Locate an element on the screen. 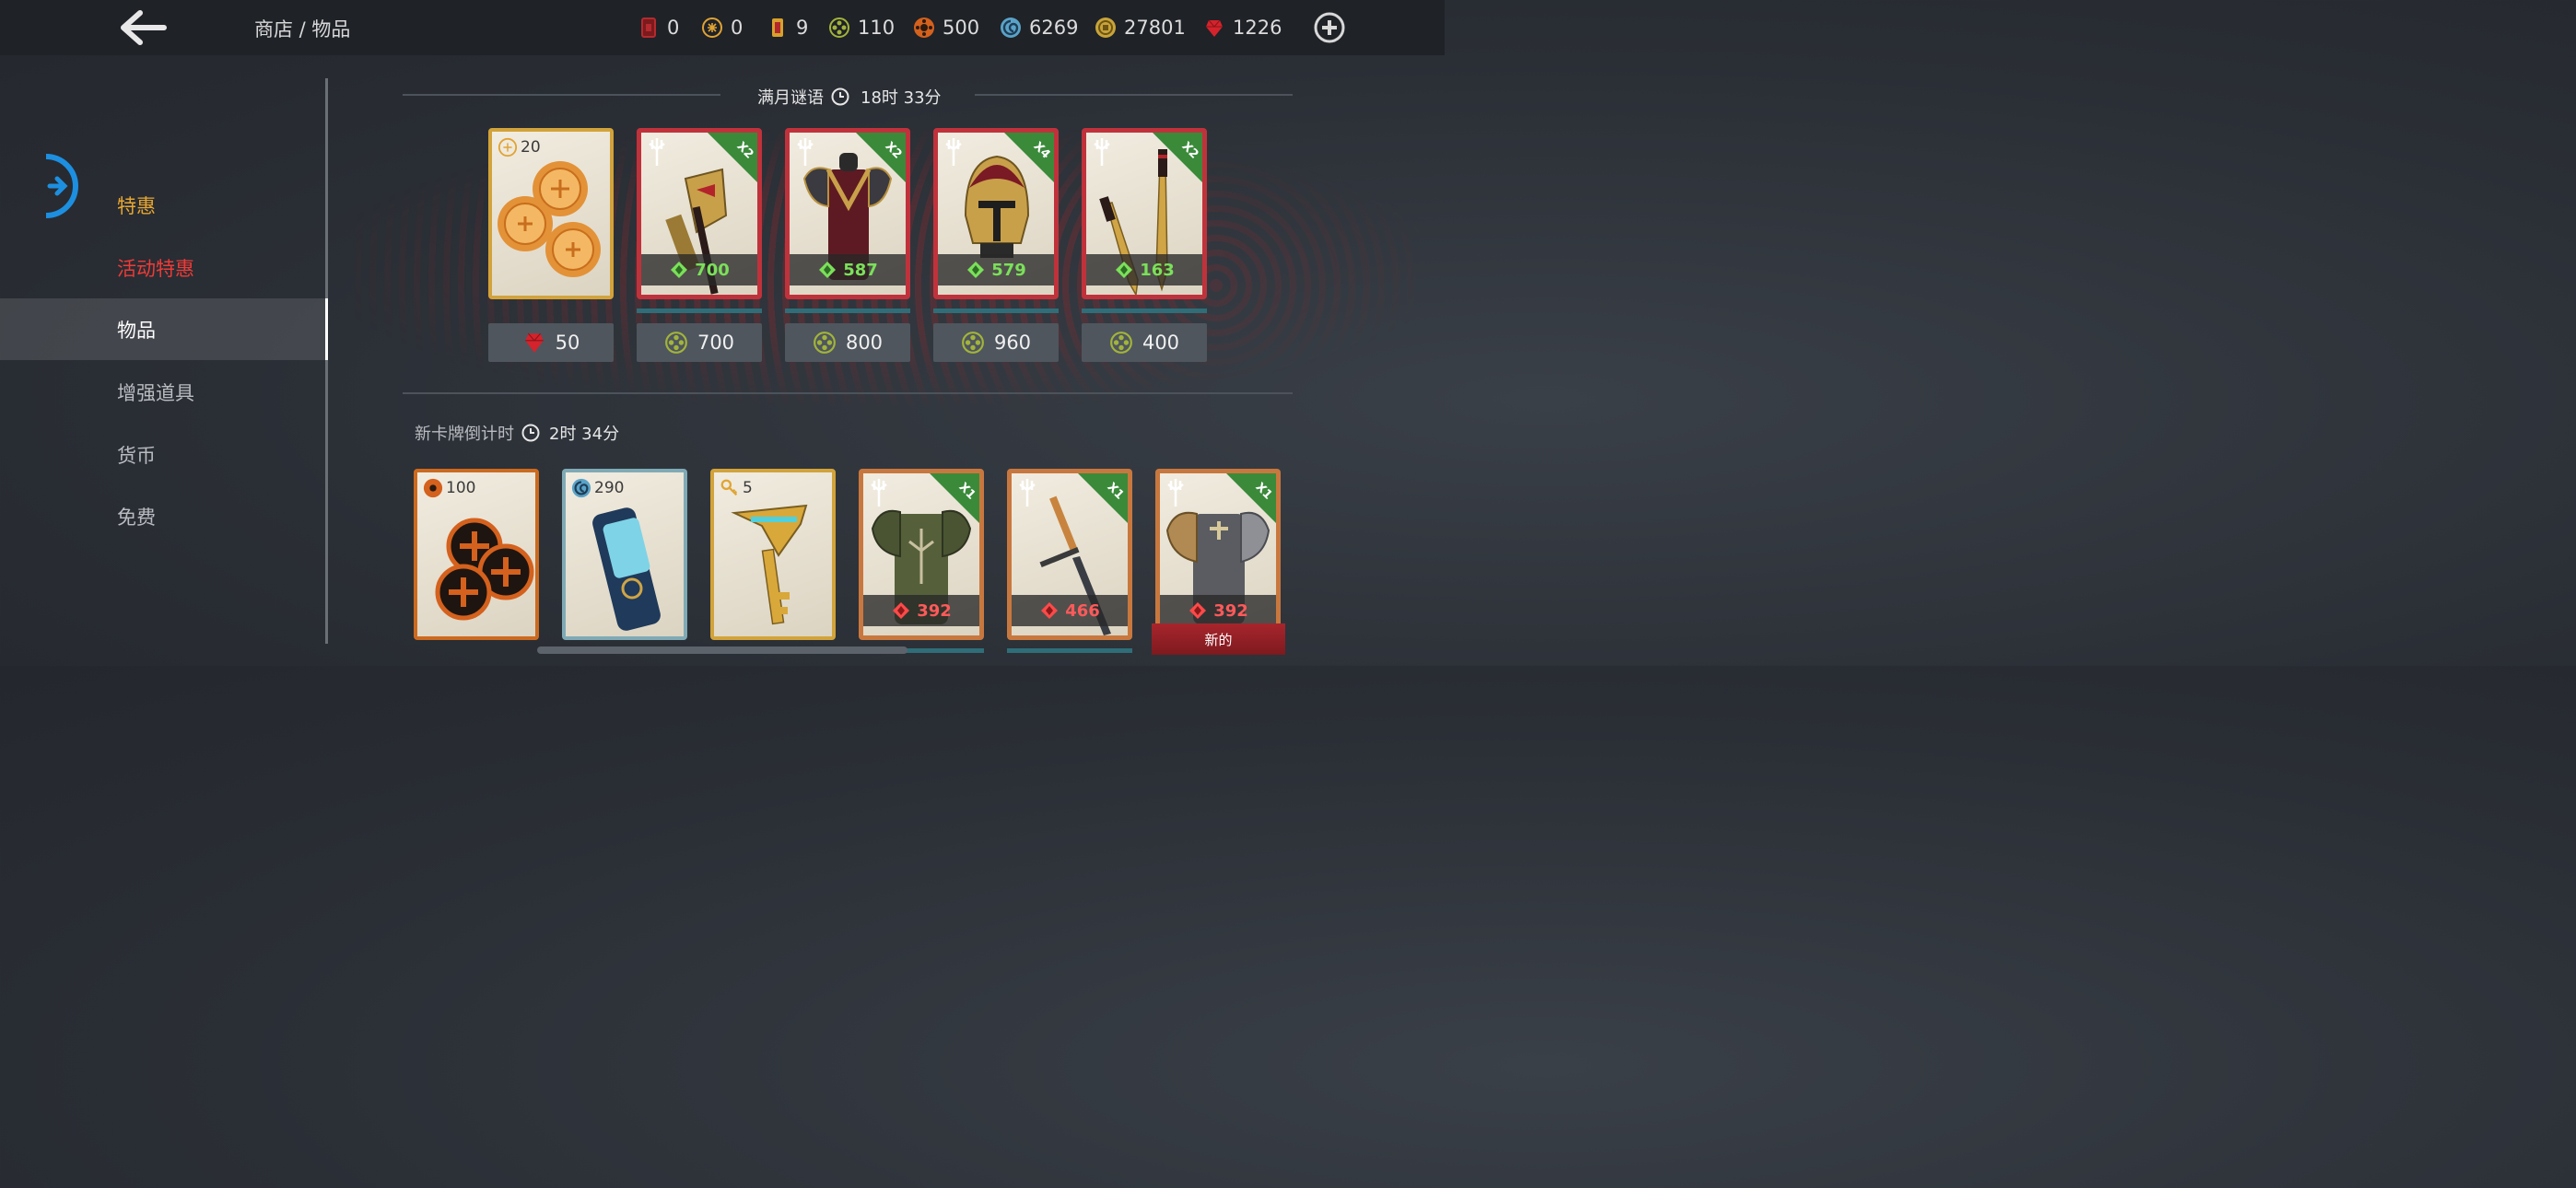  quantity-value: 290 is located at coordinates (609, 488).